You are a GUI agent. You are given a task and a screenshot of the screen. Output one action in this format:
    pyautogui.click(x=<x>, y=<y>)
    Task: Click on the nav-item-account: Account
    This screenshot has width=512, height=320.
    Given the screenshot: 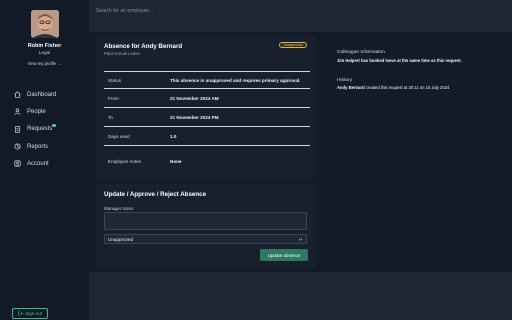 What is the action you would take?
    pyautogui.click(x=35, y=163)
    